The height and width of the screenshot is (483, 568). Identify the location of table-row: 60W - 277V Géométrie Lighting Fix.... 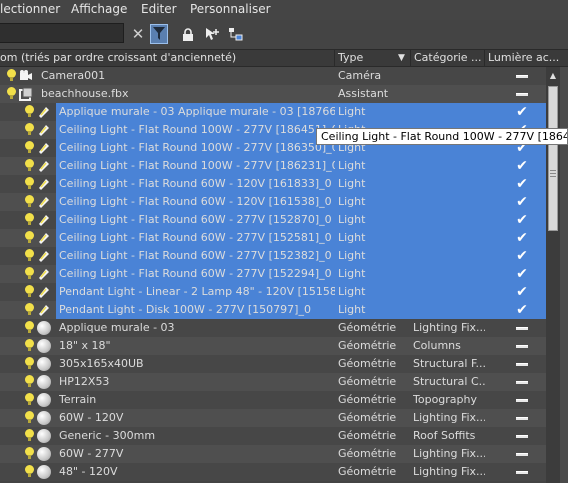
(273, 454).